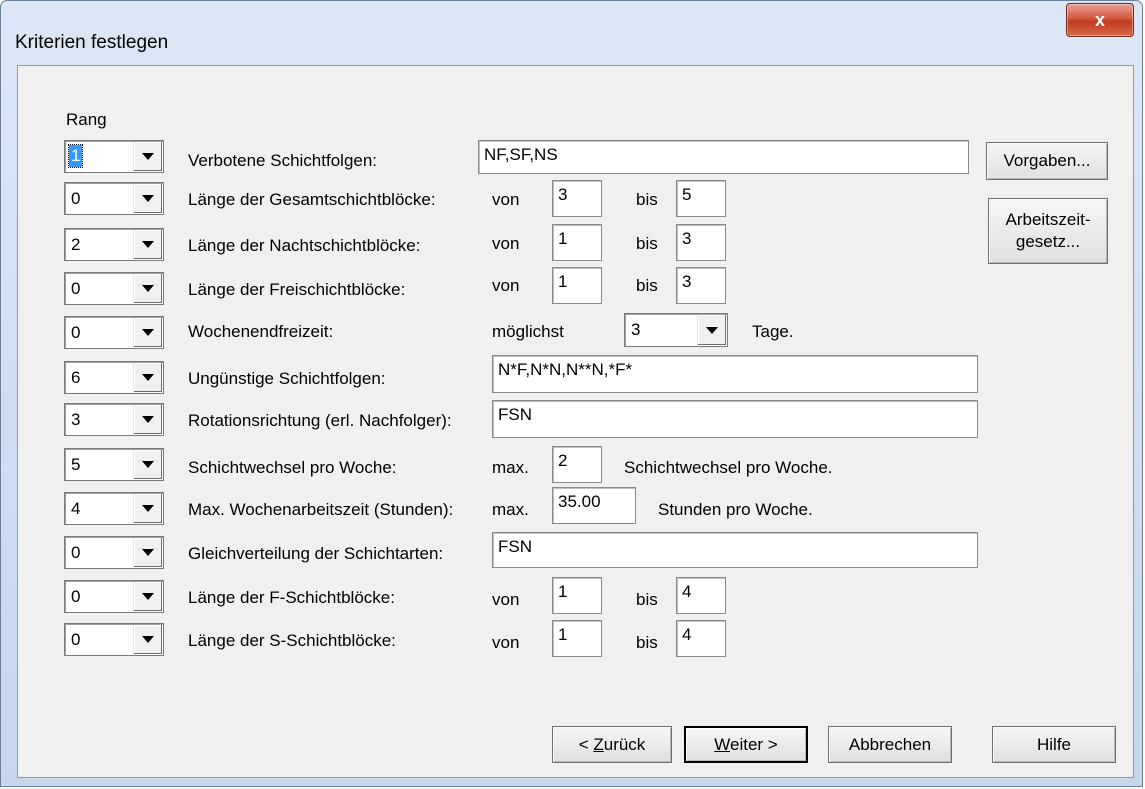 This screenshot has width=1145, height=789. Describe the element at coordinates (114, 156) in the screenshot. I see `rank-select-verbotene-schichtfolgen: 1` at that location.